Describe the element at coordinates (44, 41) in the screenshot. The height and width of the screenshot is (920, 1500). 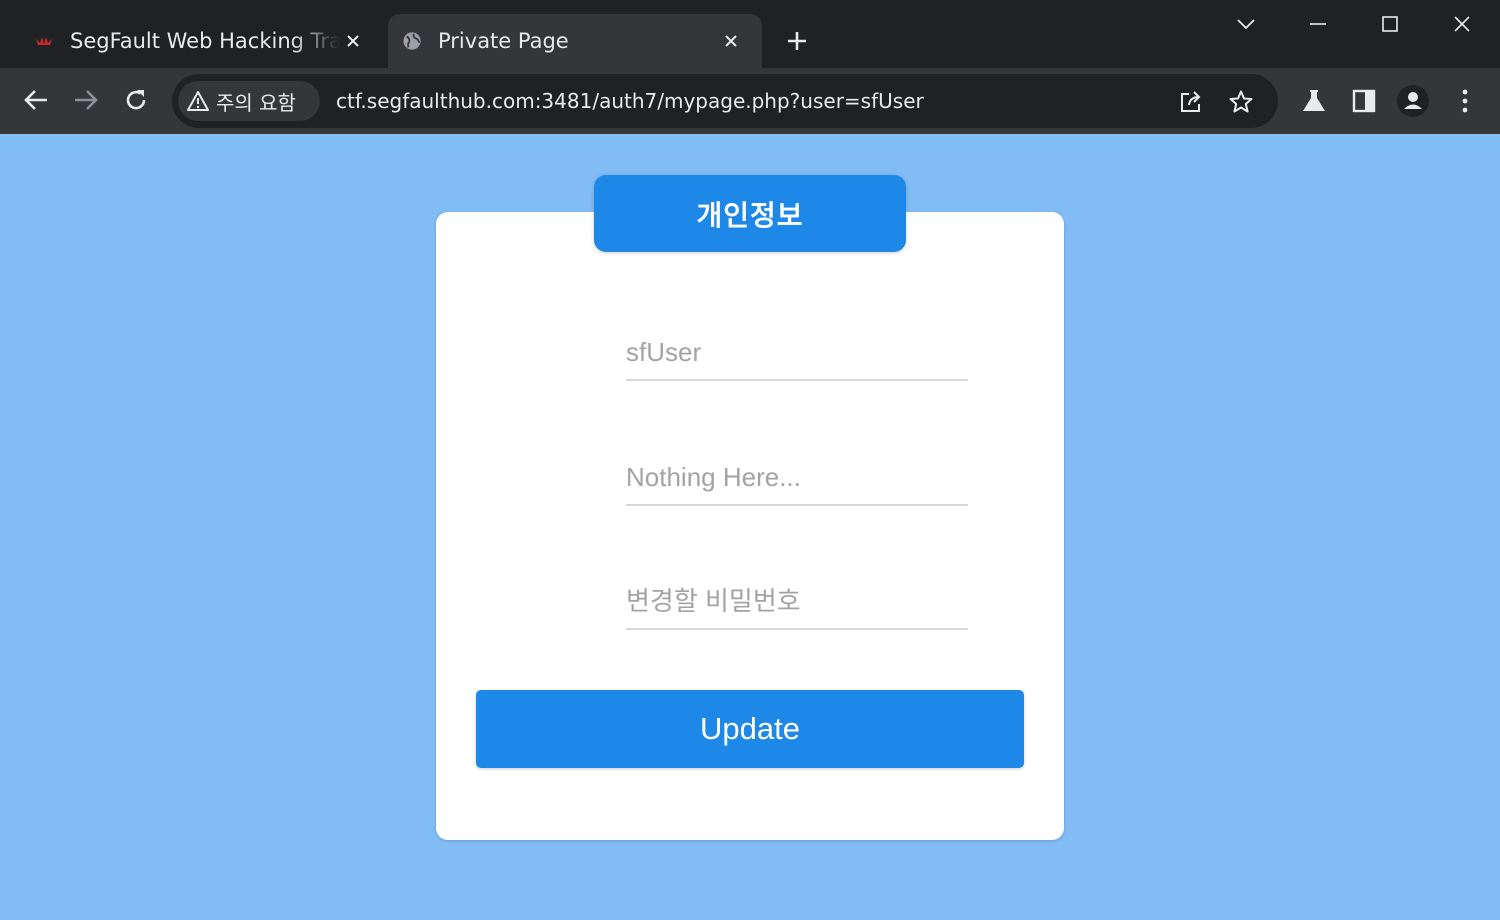
I see `segfault-favicon-icon` at that location.